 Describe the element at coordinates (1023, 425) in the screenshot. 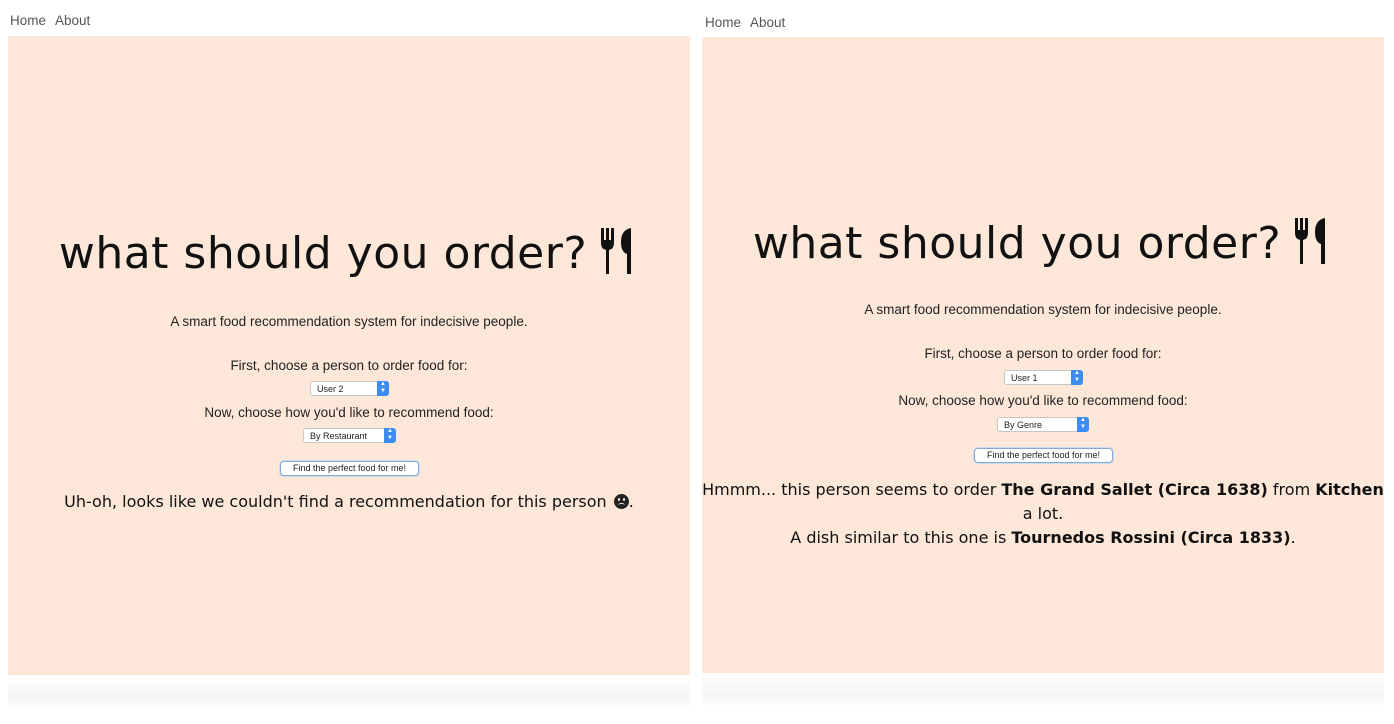

I see `method-select-value: By Genre` at that location.